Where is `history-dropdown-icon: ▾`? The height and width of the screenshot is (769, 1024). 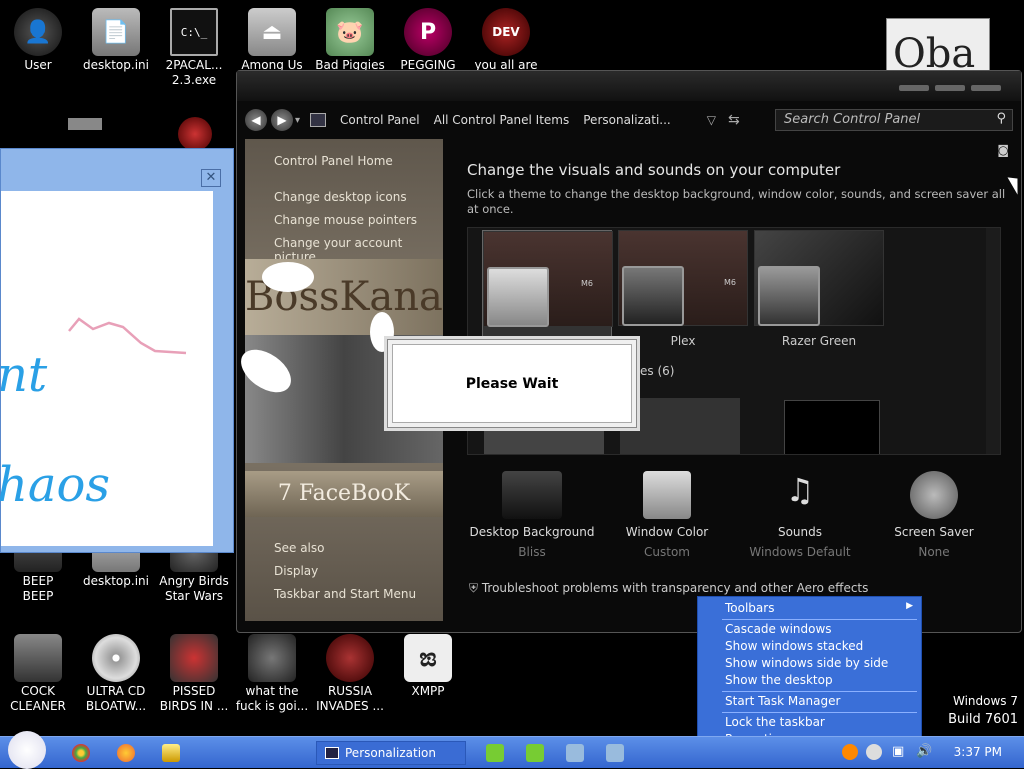 history-dropdown-icon: ▾ is located at coordinates (297, 120).